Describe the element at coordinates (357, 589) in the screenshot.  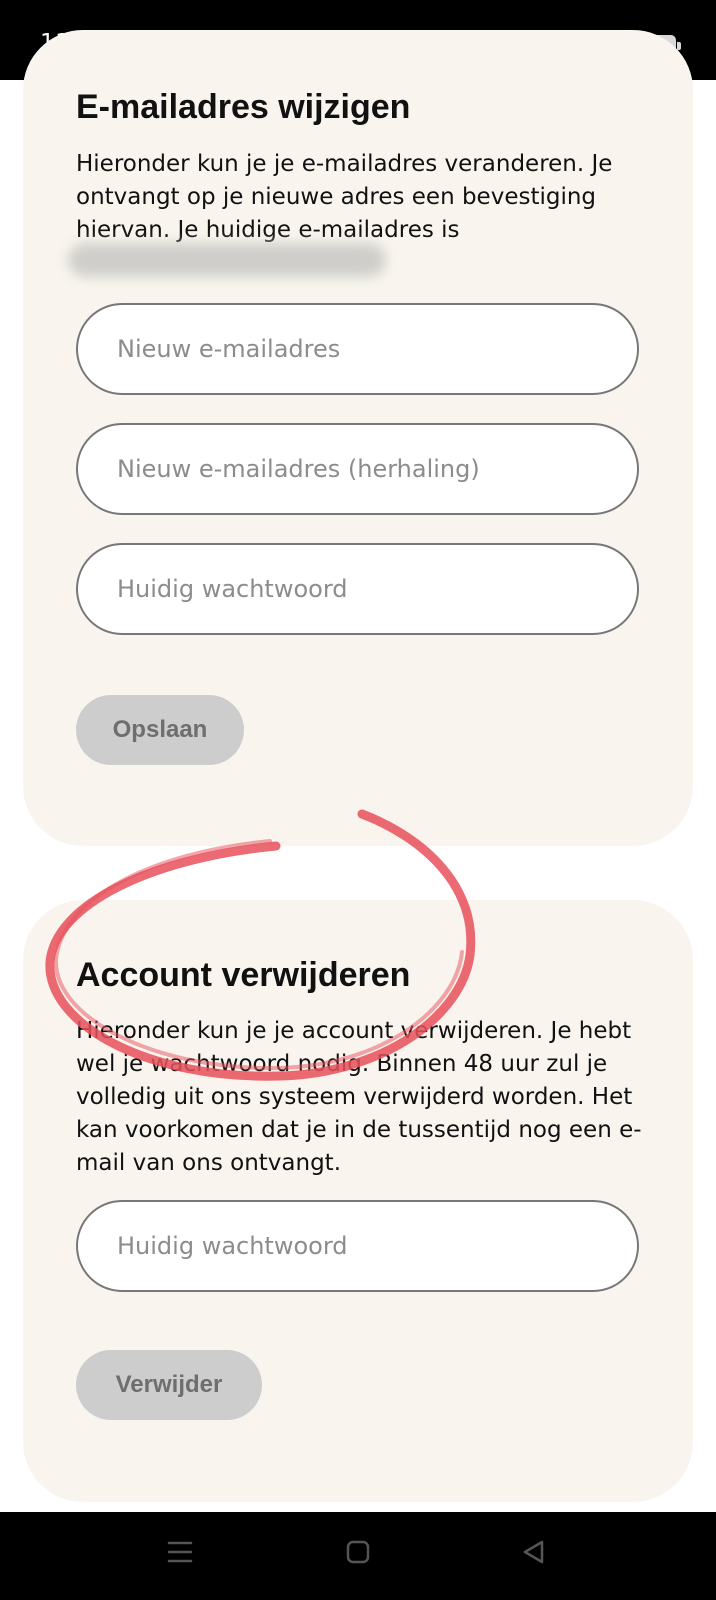
I see `current-password-input` at that location.